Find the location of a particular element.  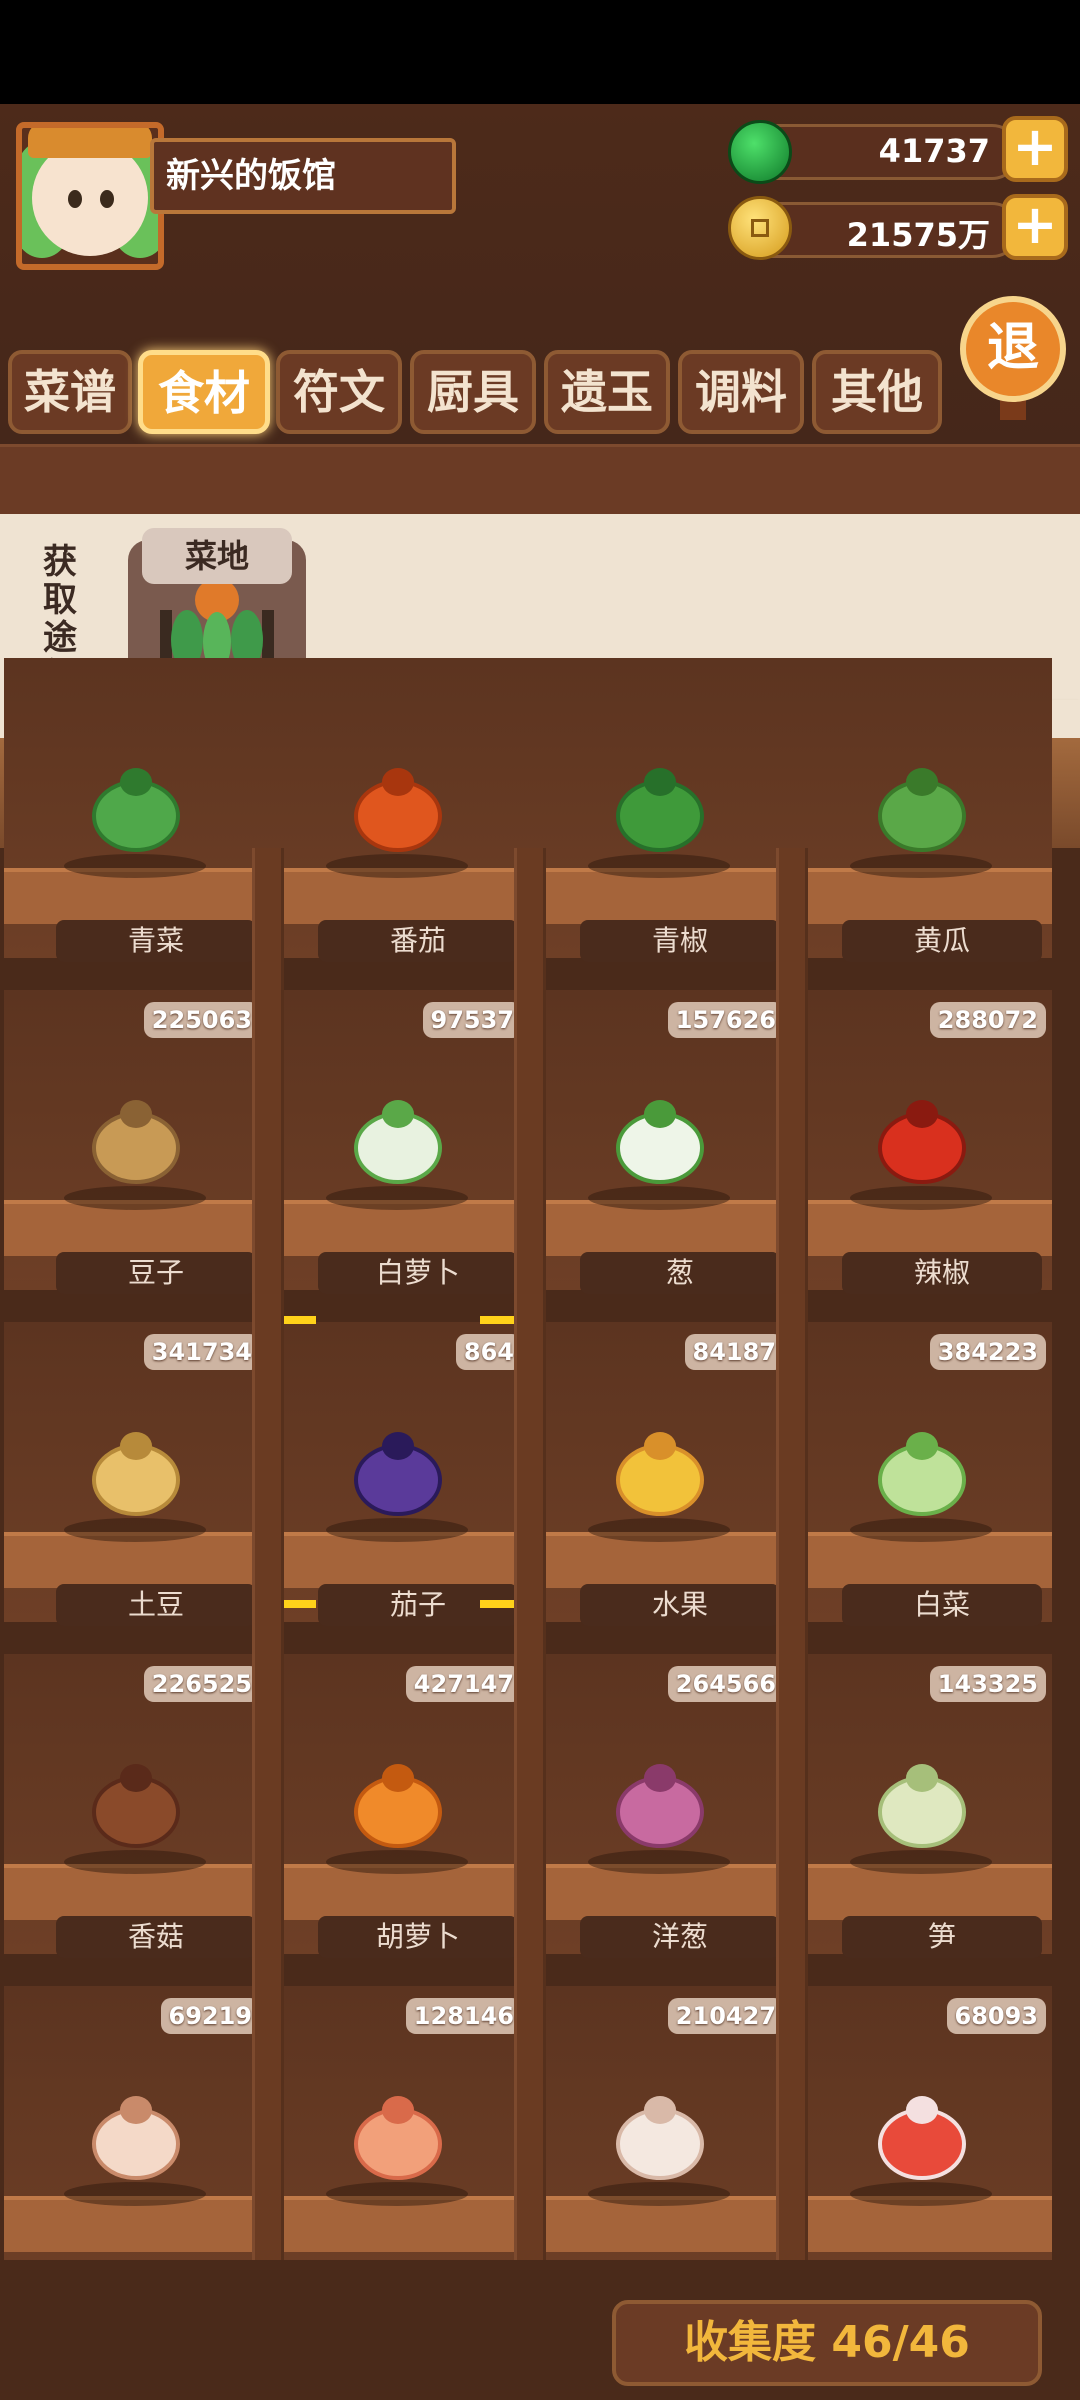

ingredient-cell: 427147 胡萝卜 is located at coordinates (397, 1820).